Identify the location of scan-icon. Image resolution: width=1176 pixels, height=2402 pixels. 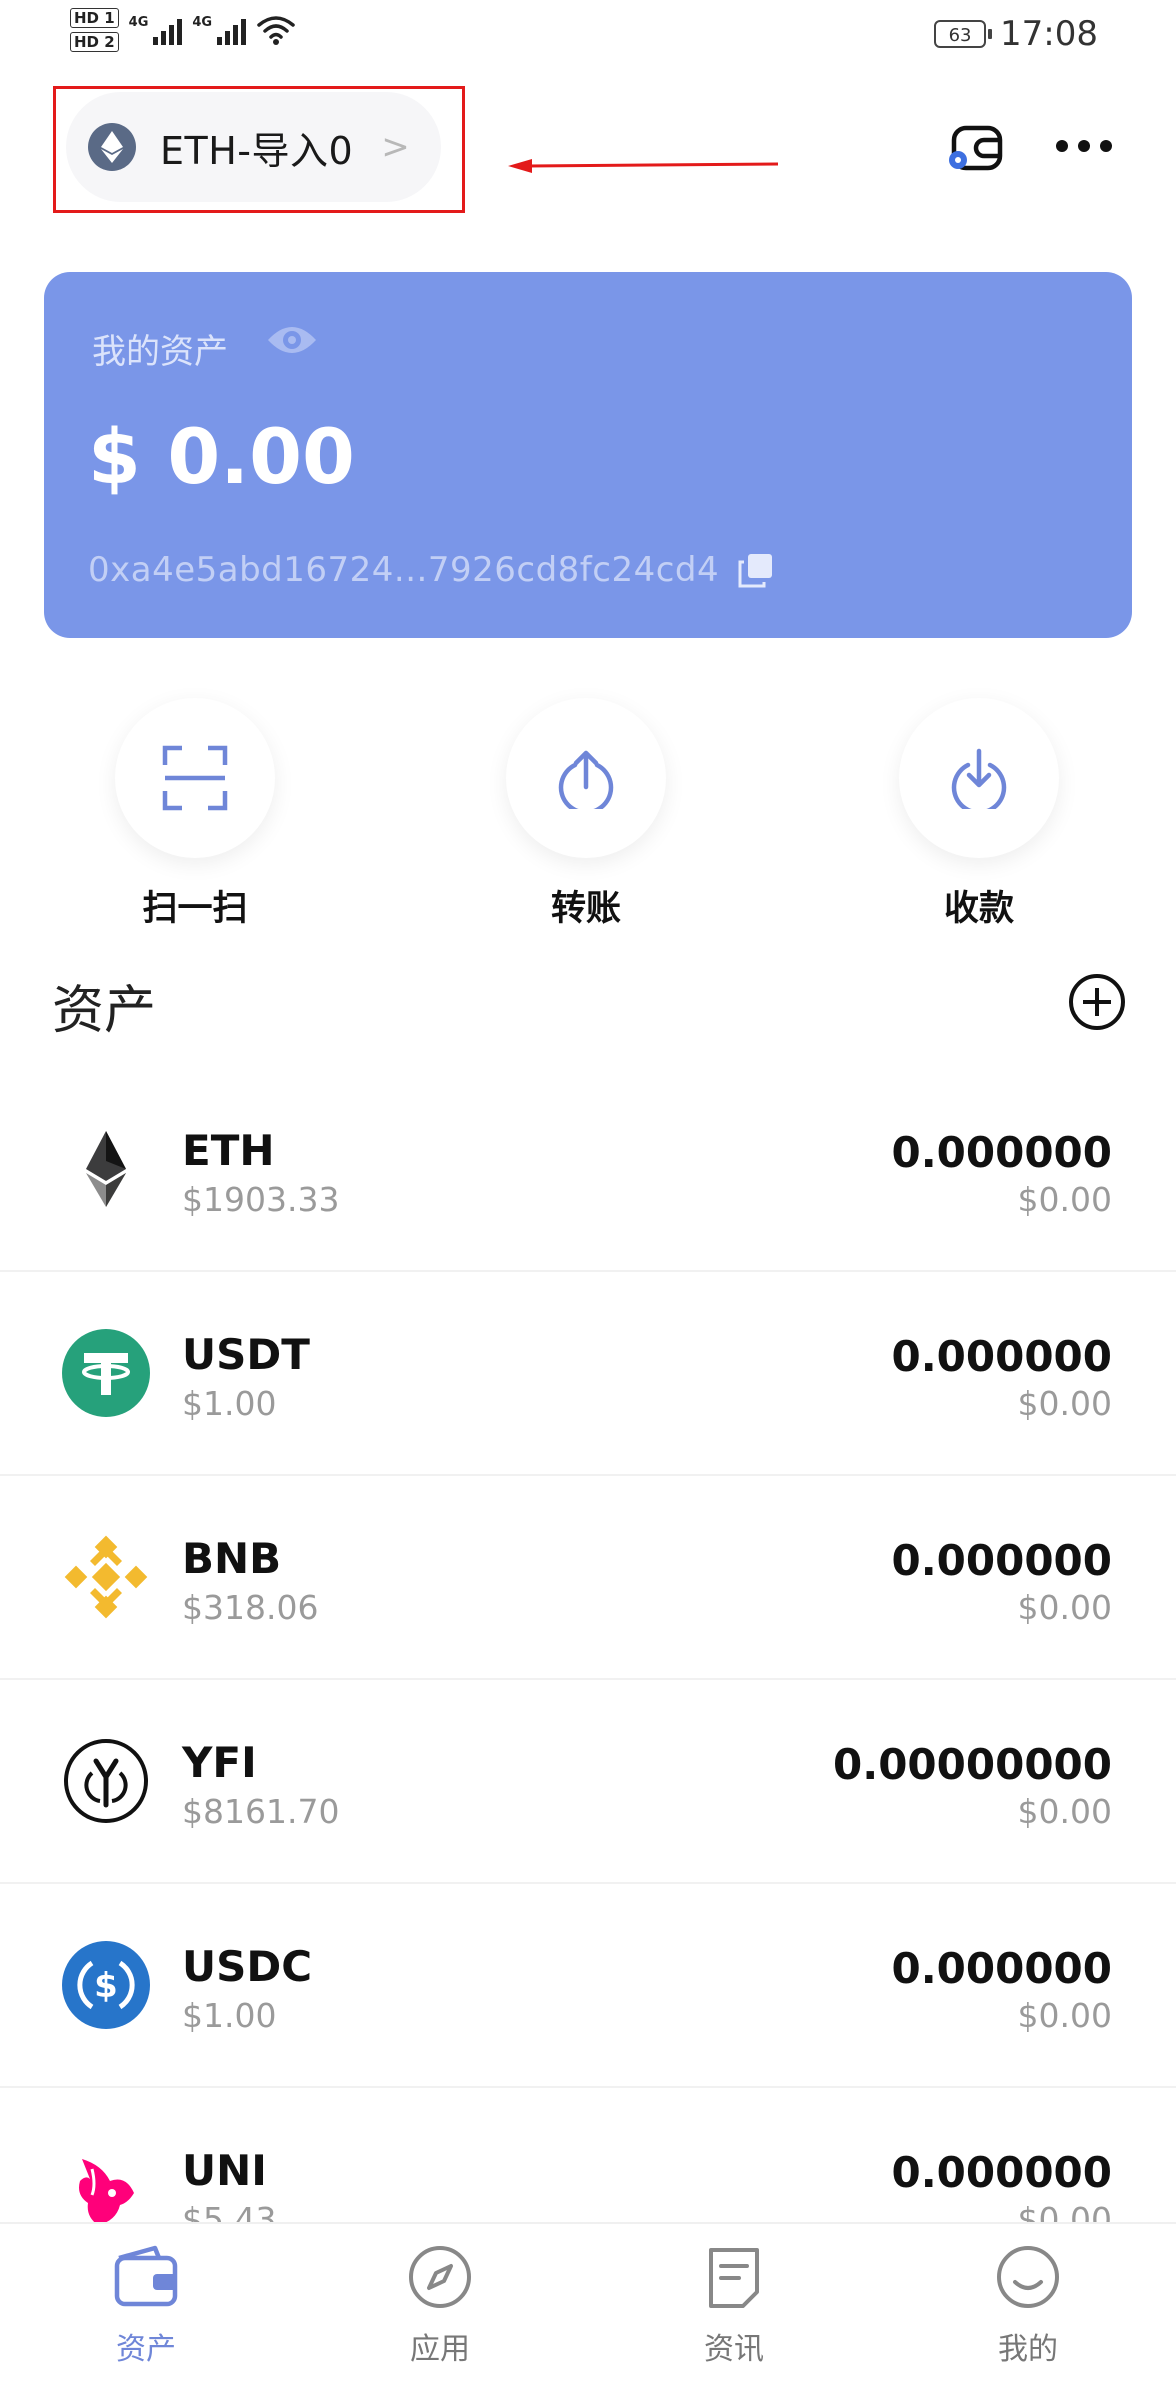
(195, 778).